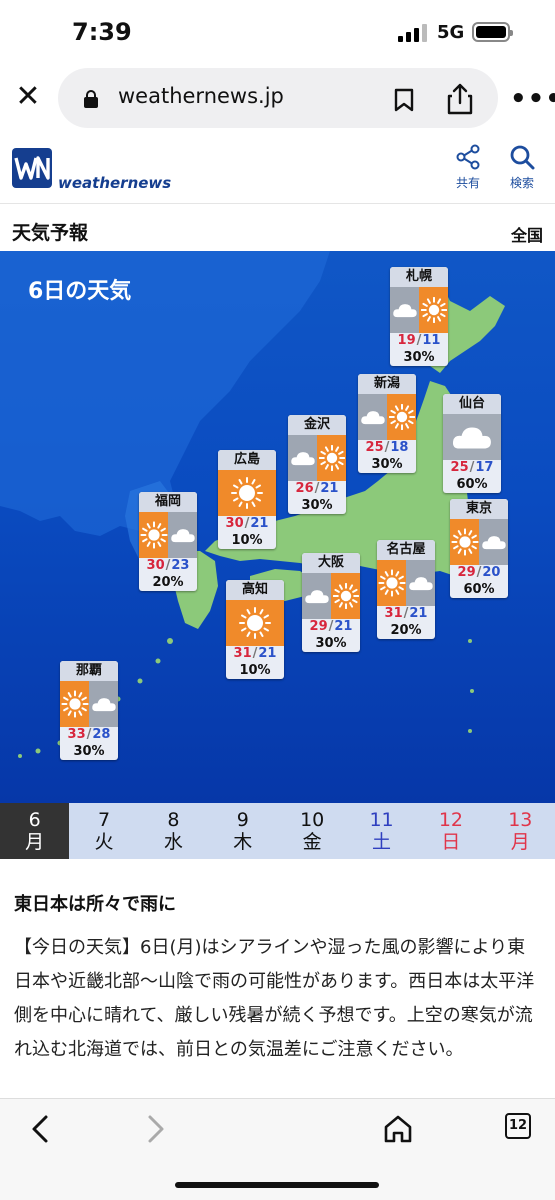  I want to click on section-title: 天気予報, so click(50, 233).